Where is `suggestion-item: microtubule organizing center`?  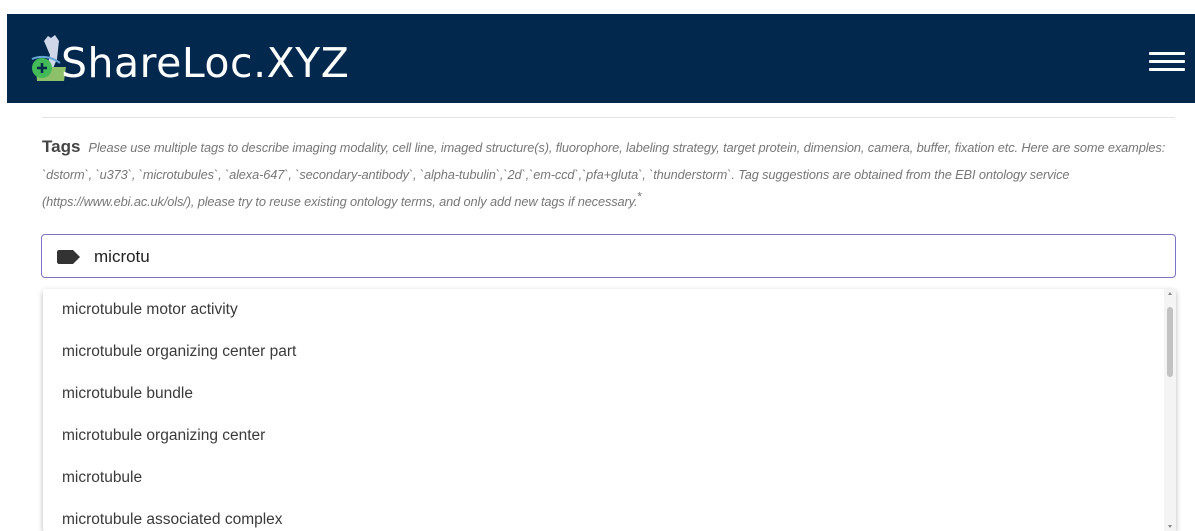
suggestion-item: microtubule organizing center is located at coordinates (603, 436).